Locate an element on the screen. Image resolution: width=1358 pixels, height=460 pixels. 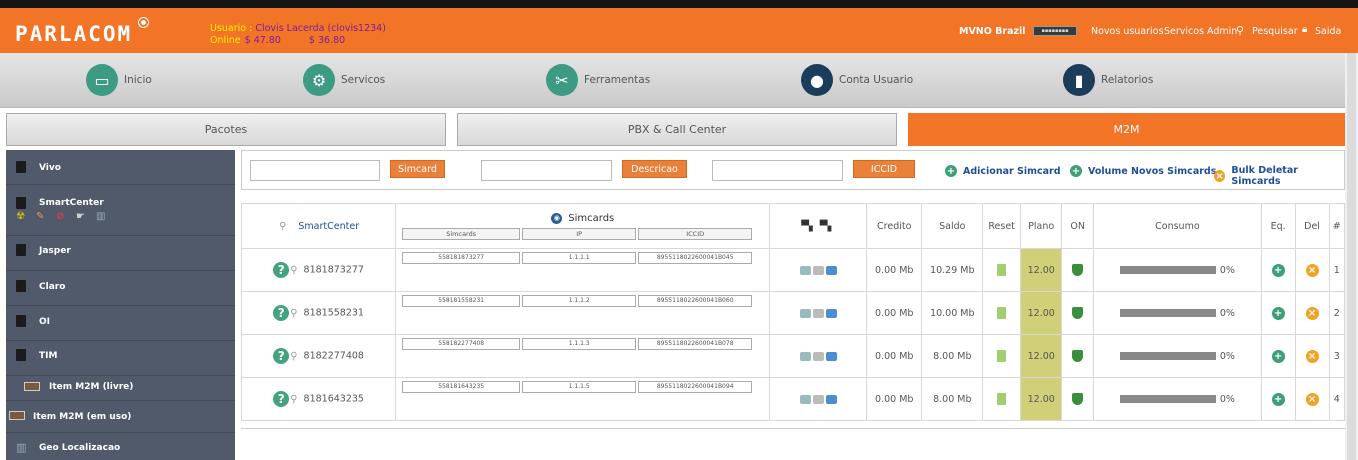
device-tools-cell is located at coordinates (818, 356).